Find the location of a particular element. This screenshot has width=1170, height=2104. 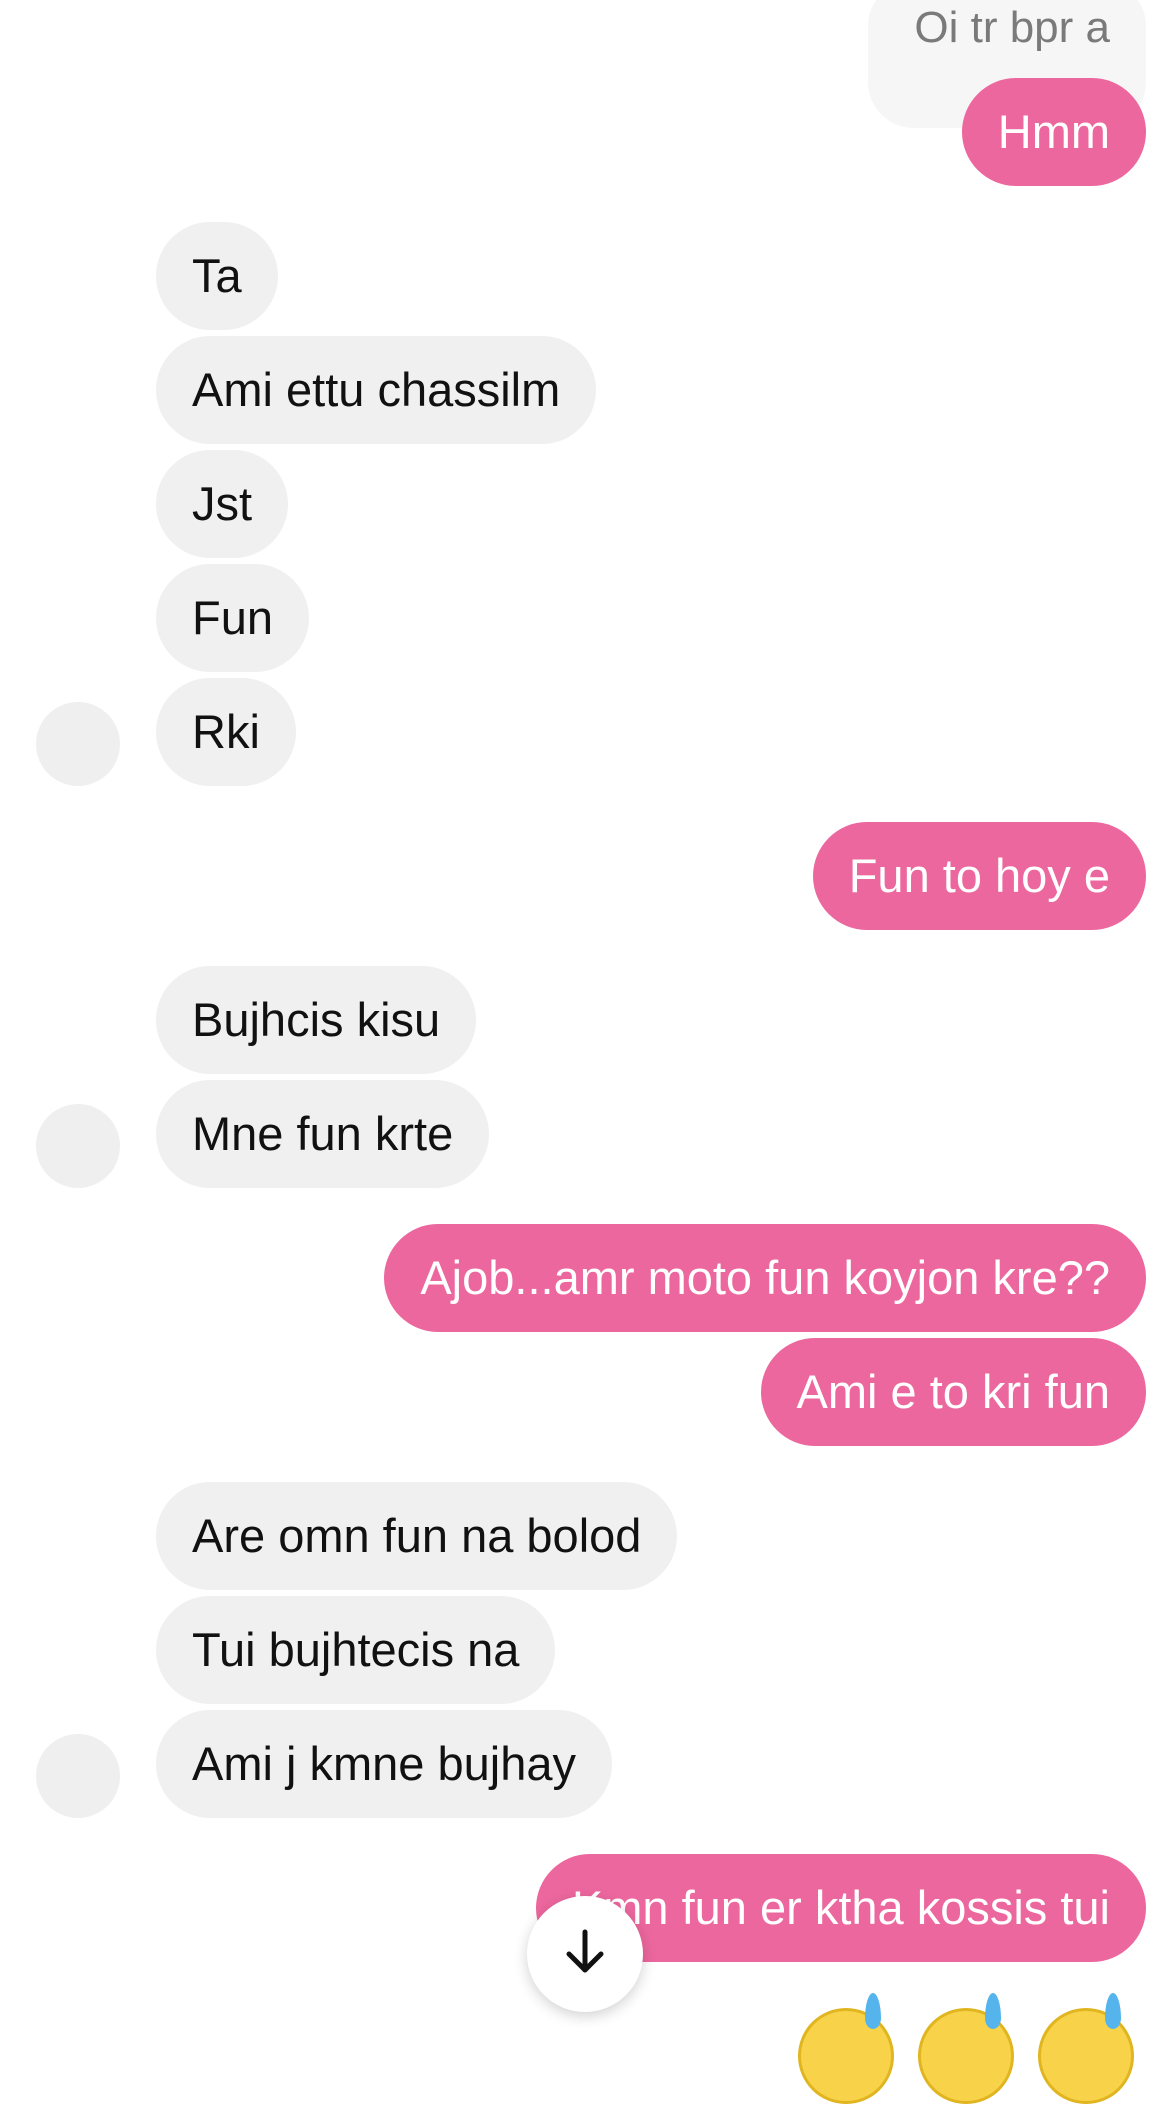

incoming-message: Ami ettu chassilm is located at coordinates (376, 390).